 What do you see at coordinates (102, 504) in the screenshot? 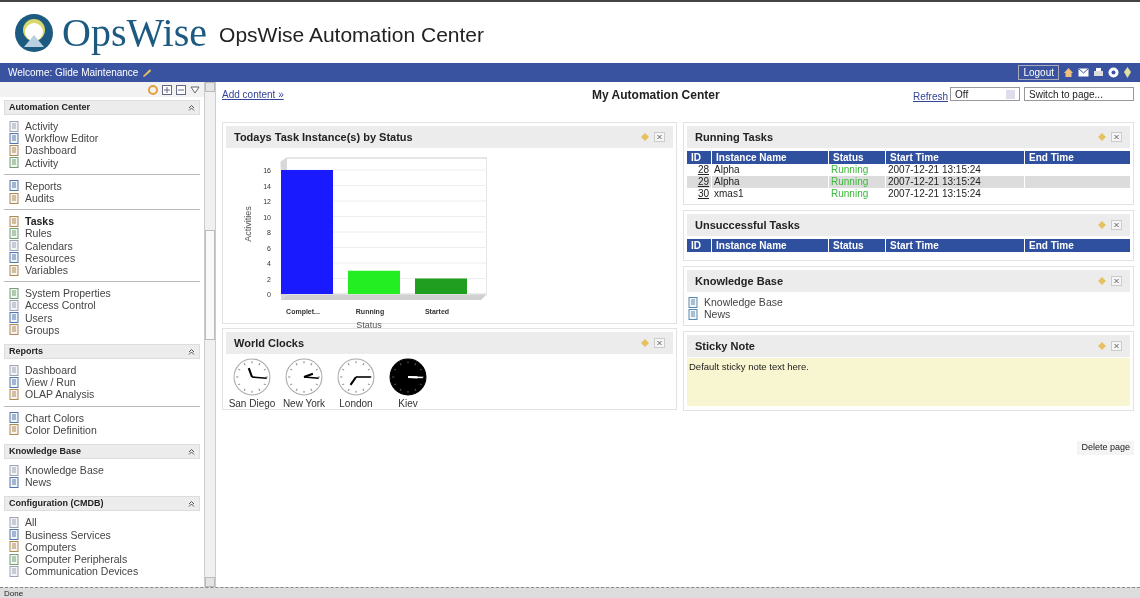
I see `section-header: Configuration (CMDB)` at bounding box center [102, 504].